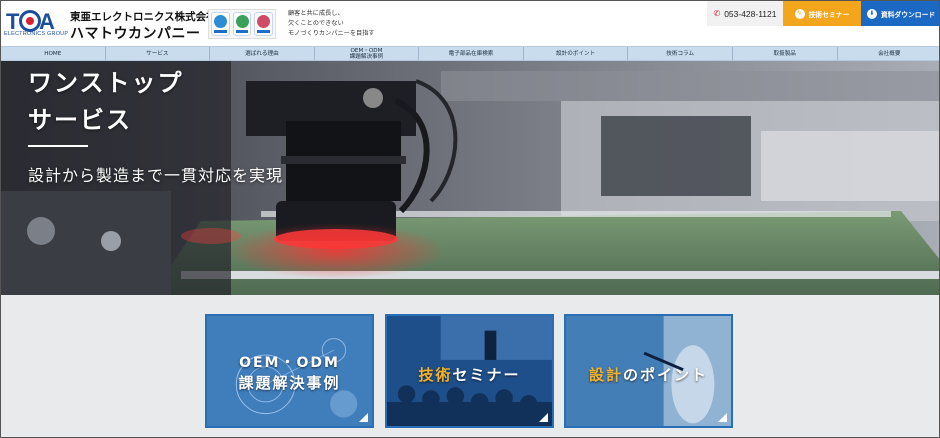  Describe the element at coordinates (316, 23) in the screenshot. I see `slogan-line: 欠くことのできない` at that location.